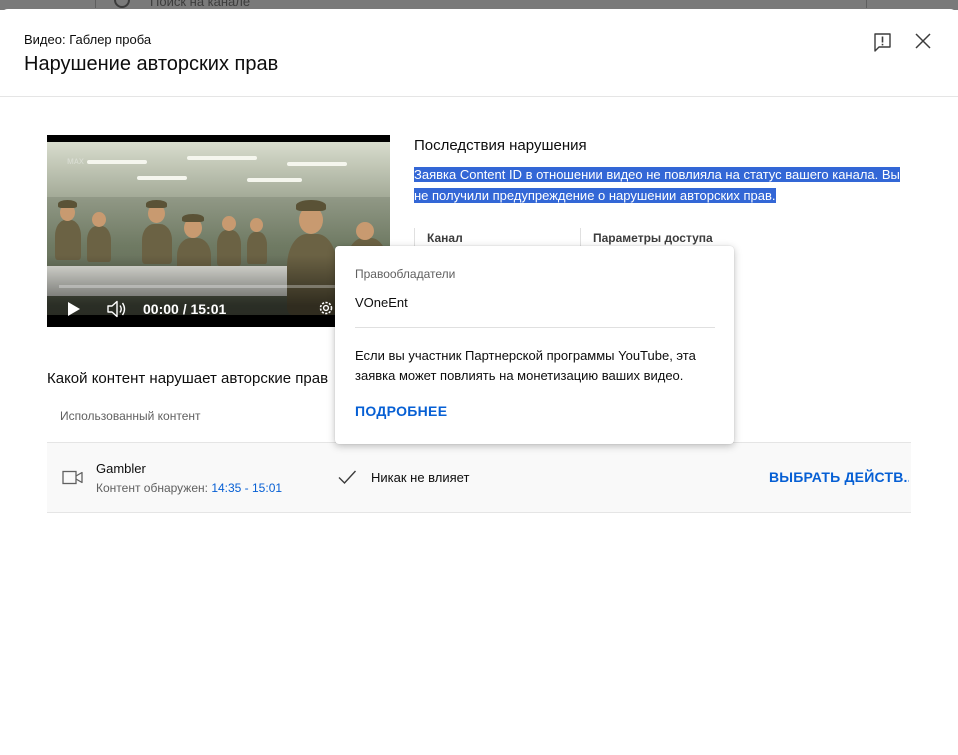 The image size is (958, 755). What do you see at coordinates (121, 468) in the screenshot?
I see `content-title: Gambler` at bounding box center [121, 468].